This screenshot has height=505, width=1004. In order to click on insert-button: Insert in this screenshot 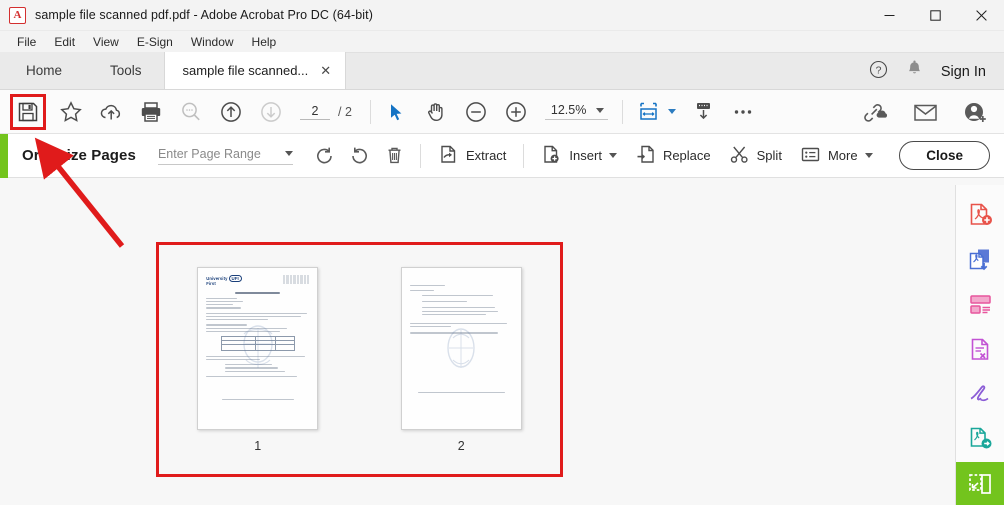, I will do `click(579, 156)`.